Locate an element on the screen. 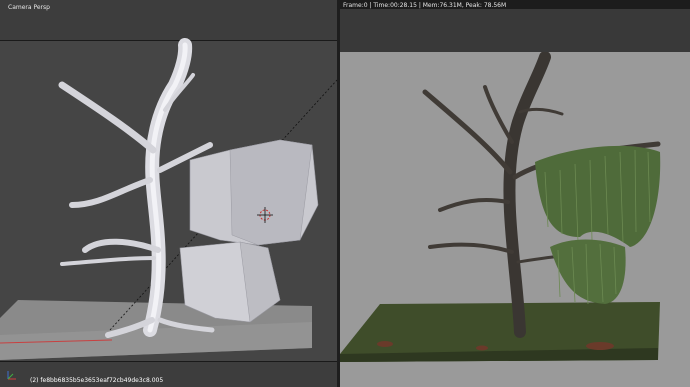 The width and height of the screenshot is (690, 387). branch-left-mid is located at coordinates (111, 192).